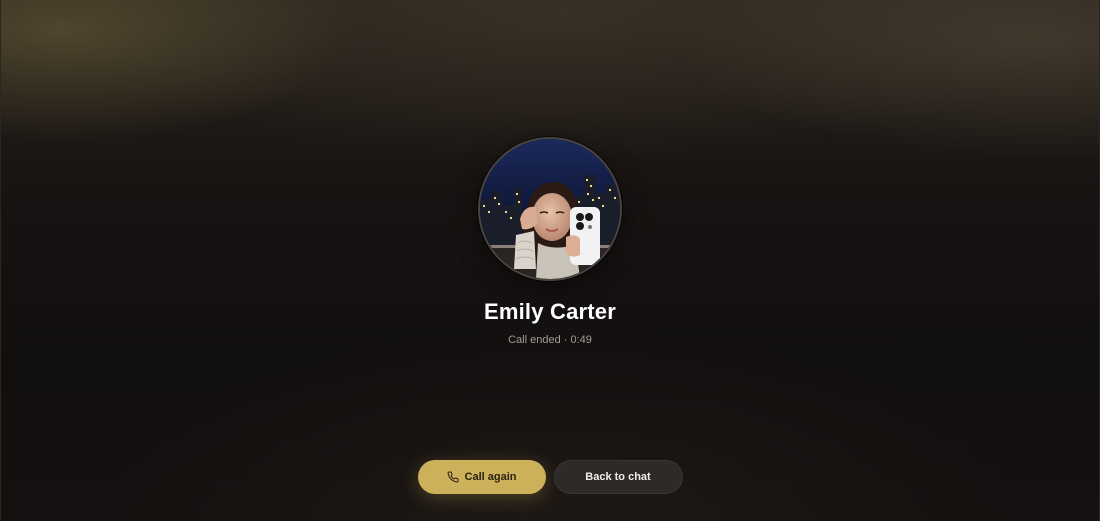  I want to click on back-to-chat-button: Back to chat, so click(618, 477).